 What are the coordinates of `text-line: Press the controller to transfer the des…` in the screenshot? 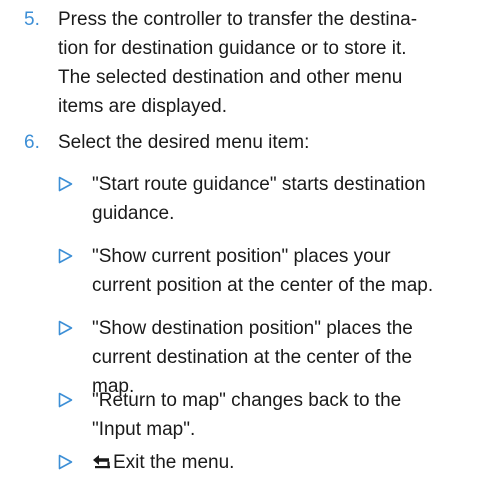 It's located at (238, 19).